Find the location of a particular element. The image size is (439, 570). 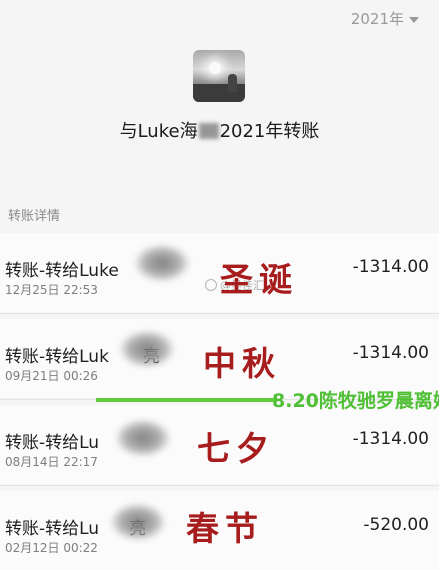

holiday-label: 七夕 is located at coordinates (236, 448).